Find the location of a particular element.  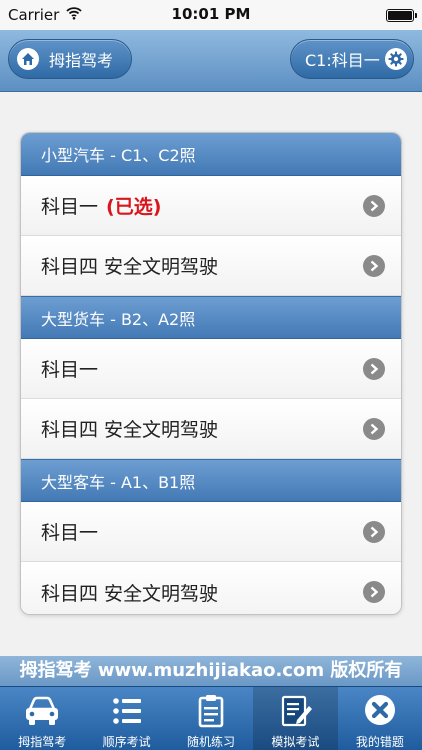

tab-sequential-exam: 顺序考试 is located at coordinates (126, 718).